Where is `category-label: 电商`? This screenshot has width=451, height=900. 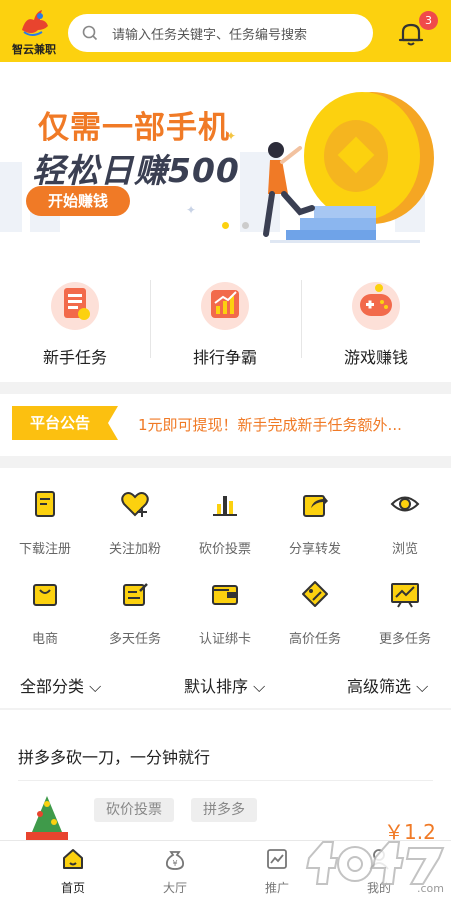 category-label: 电商 is located at coordinates (44, 639).